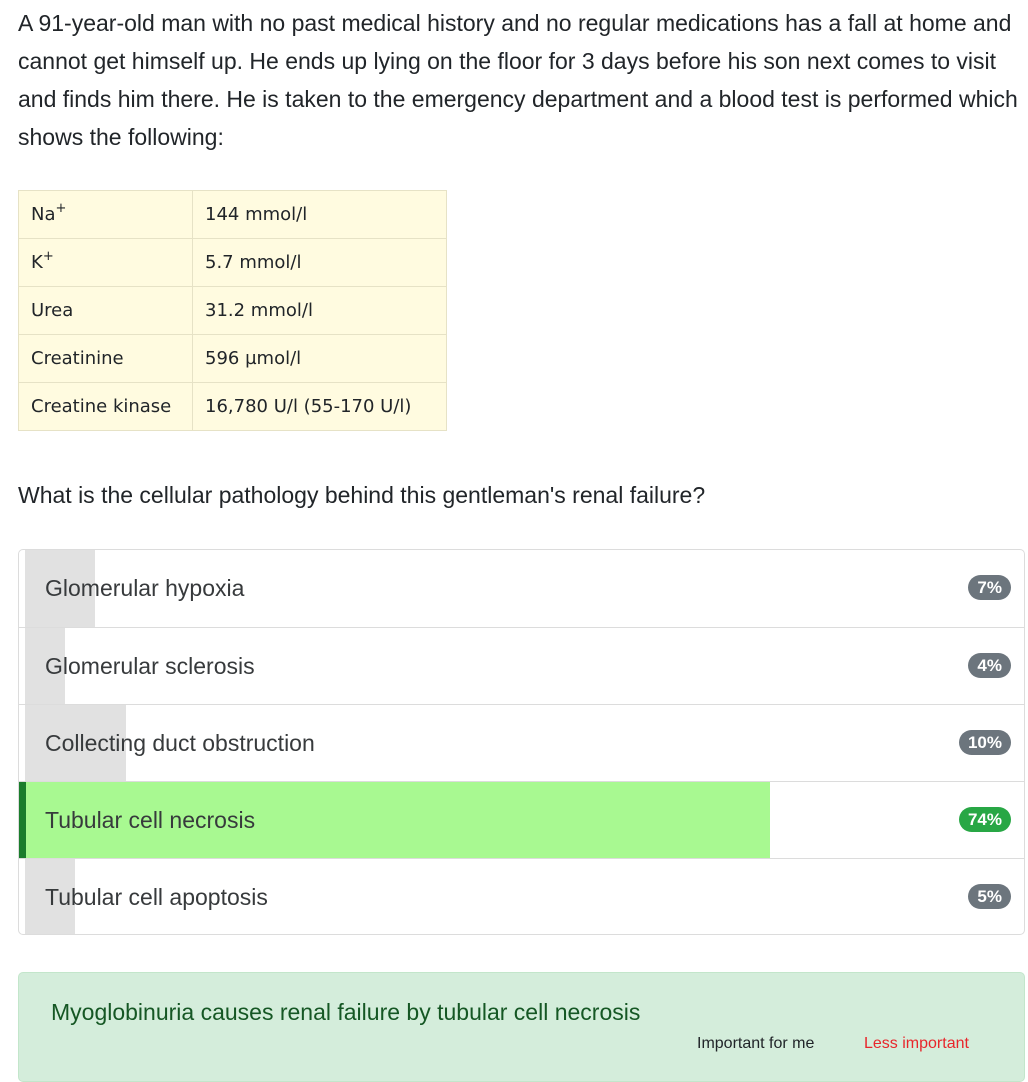  Describe the element at coordinates (521, 665) in the screenshot. I see `answer-option: Glomerular sclerosis 4%` at that location.